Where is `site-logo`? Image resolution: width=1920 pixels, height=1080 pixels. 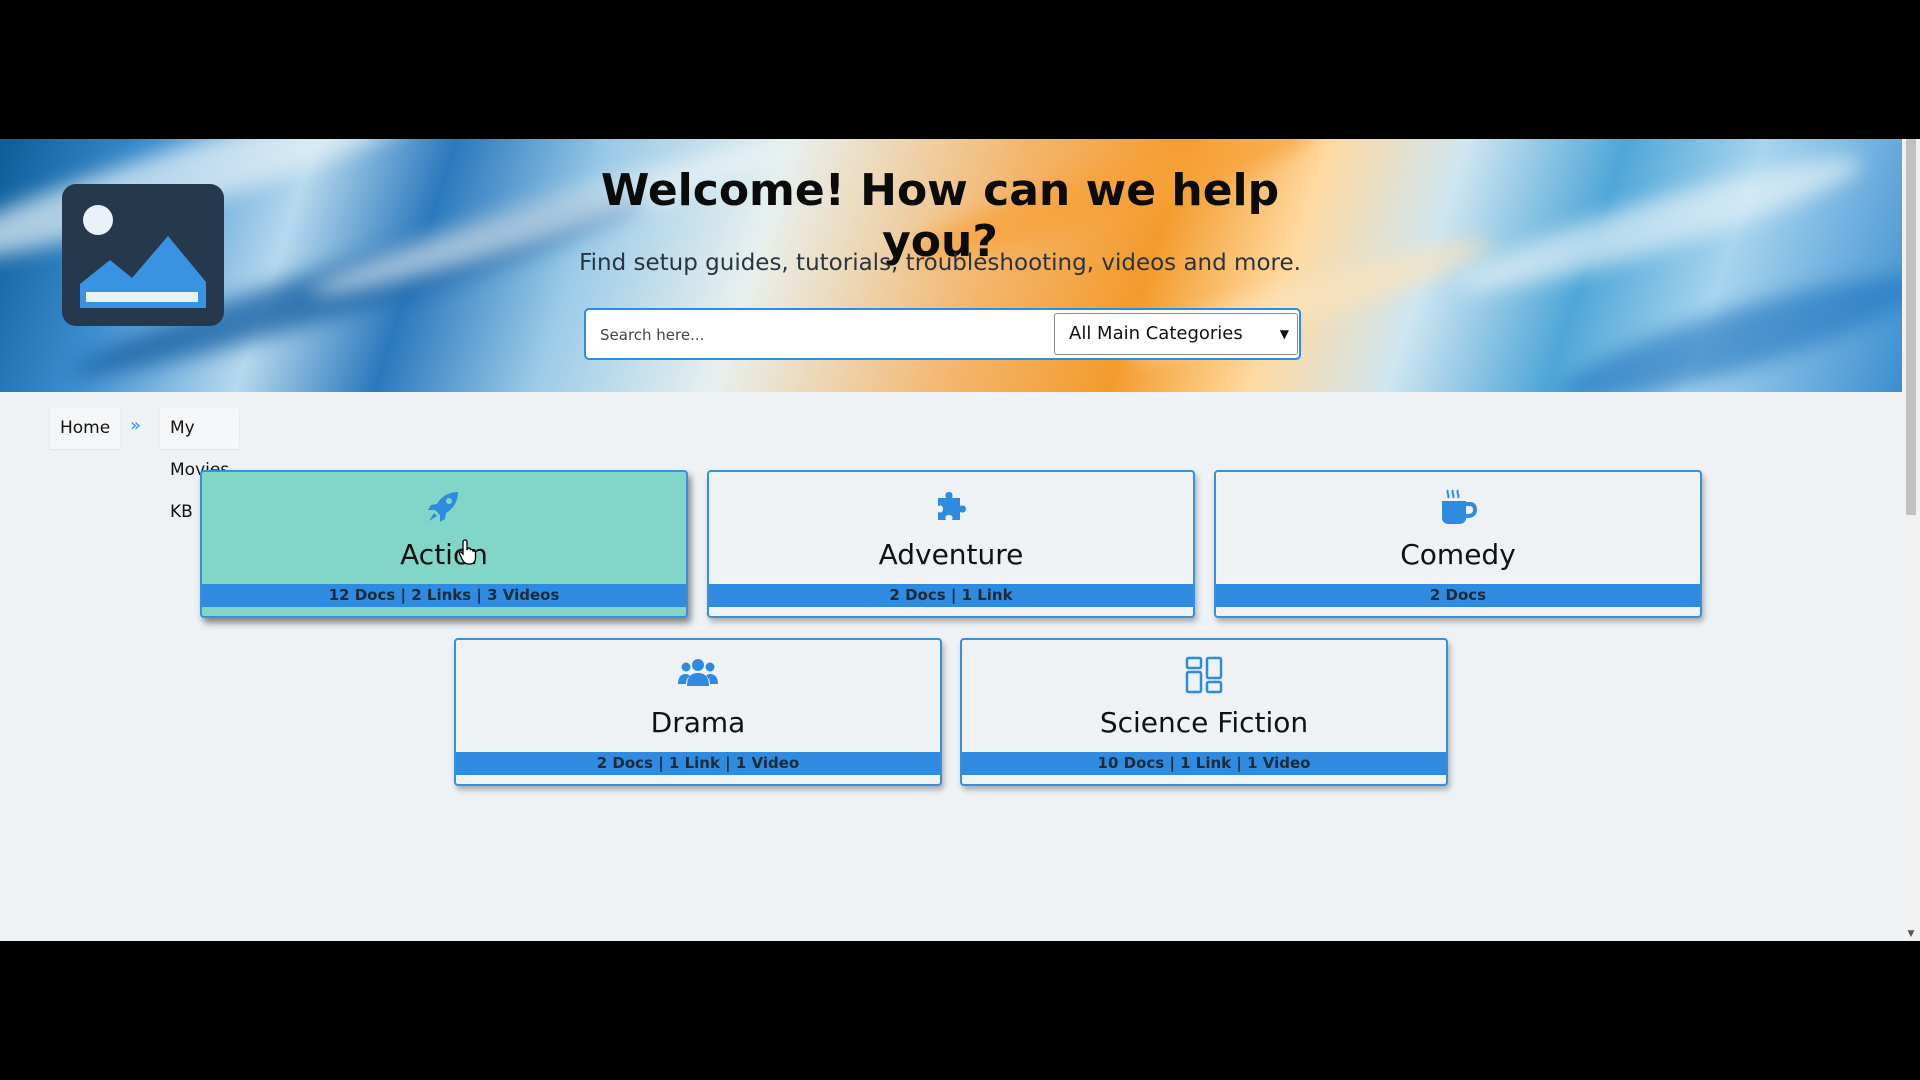 site-logo is located at coordinates (143, 255).